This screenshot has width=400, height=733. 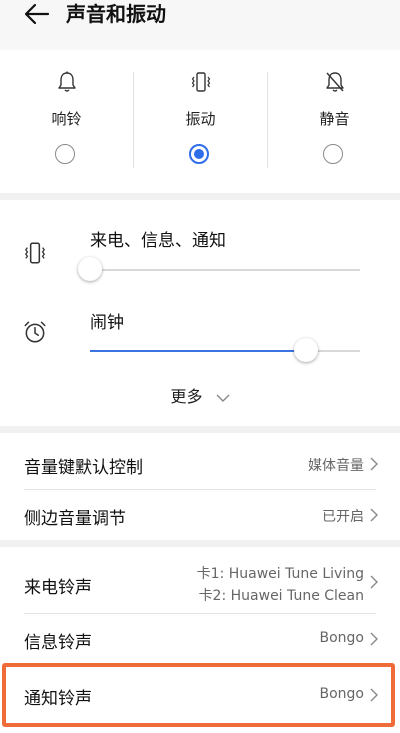 What do you see at coordinates (65, 154) in the screenshot?
I see `mode-ring-radio` at bounding box center [65, 154].